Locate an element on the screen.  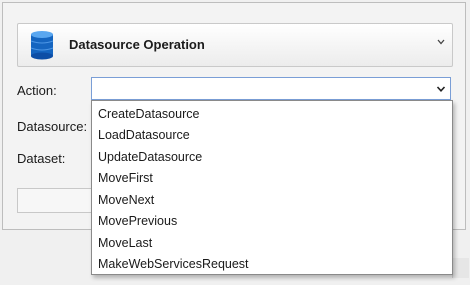
header-title: Datasource Operation is located at coordinates (137, 44).